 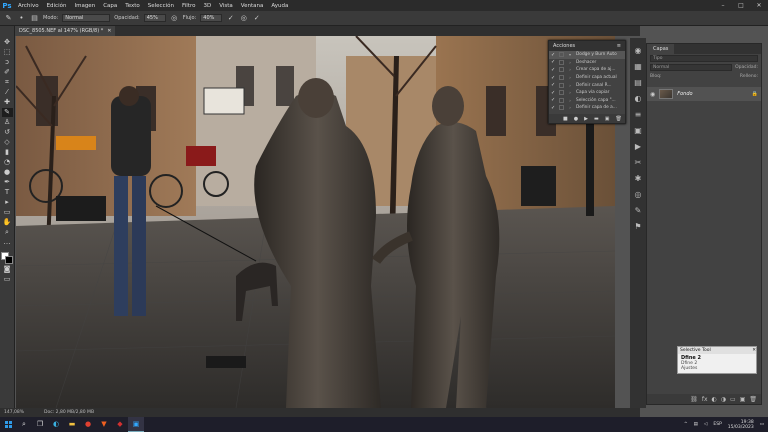 What do you see at coordinates (576, 119) in the screenshot?
I see `record-icon: ●` at bounding box center [576, 119].